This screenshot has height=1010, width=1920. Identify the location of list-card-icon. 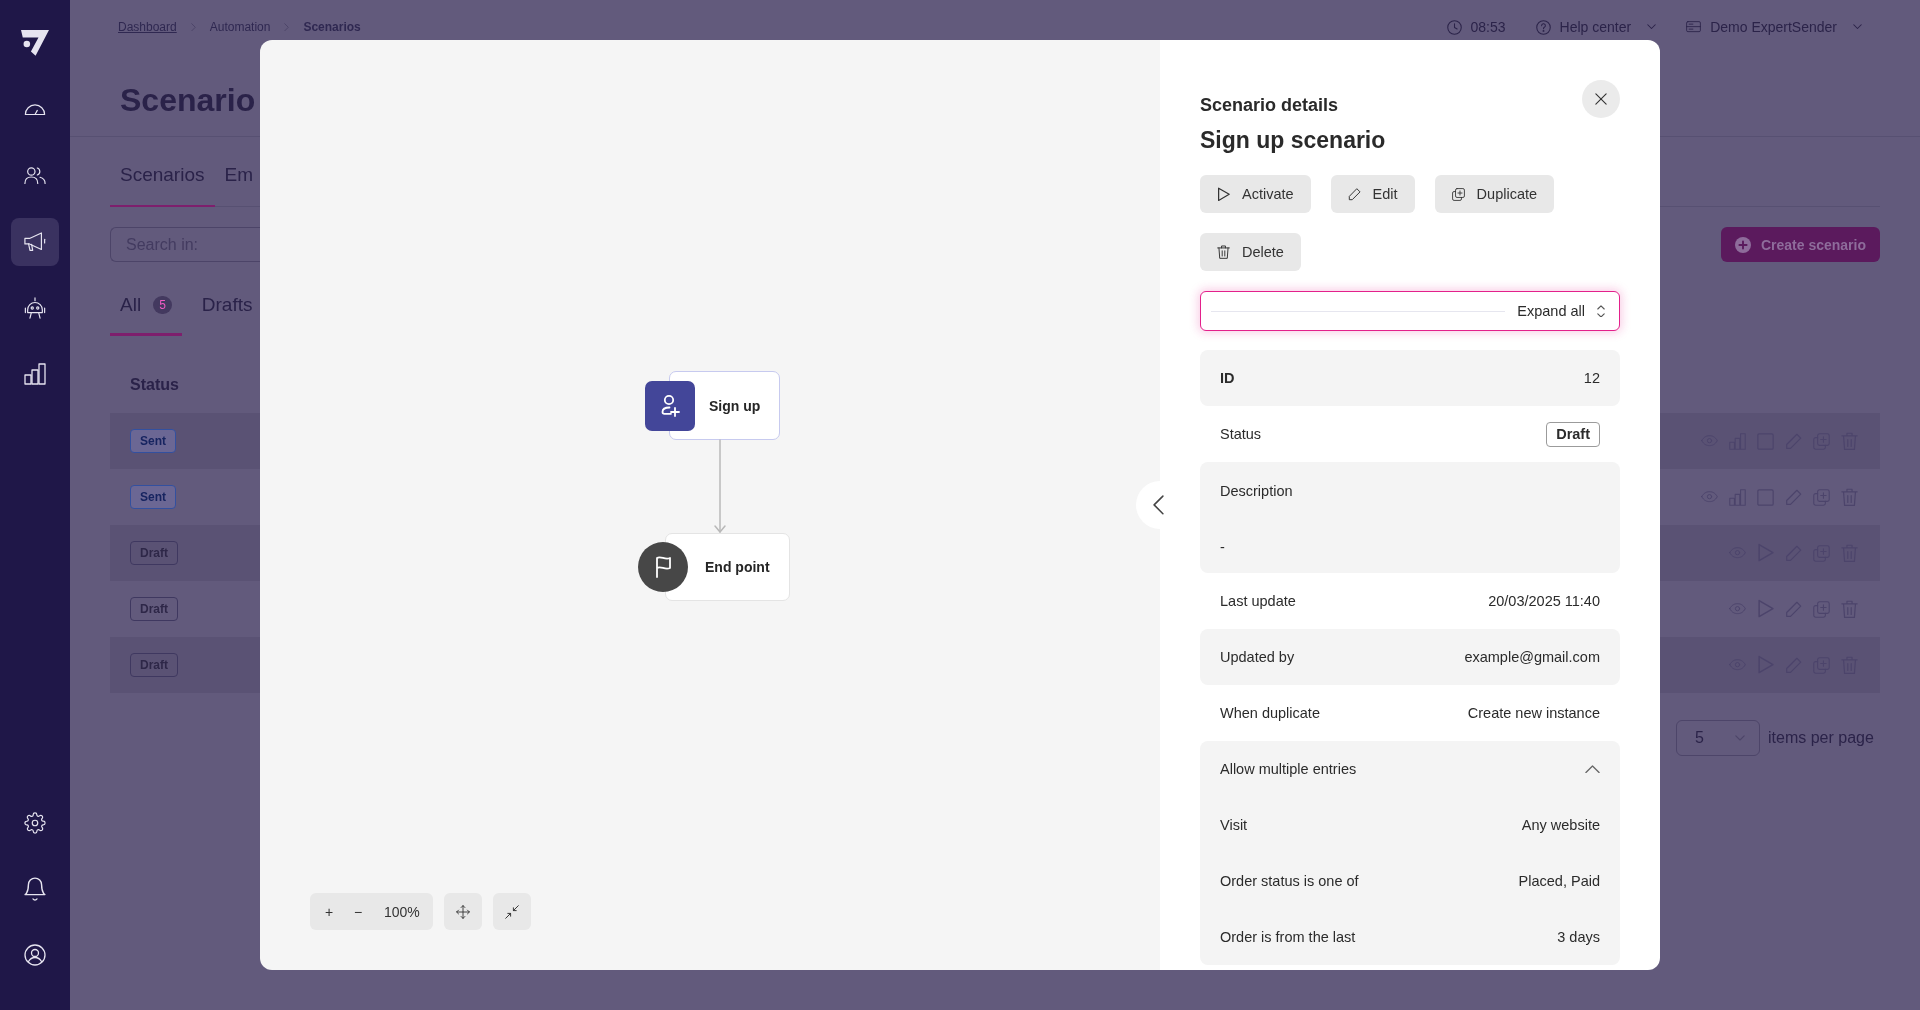
(1694, 27).